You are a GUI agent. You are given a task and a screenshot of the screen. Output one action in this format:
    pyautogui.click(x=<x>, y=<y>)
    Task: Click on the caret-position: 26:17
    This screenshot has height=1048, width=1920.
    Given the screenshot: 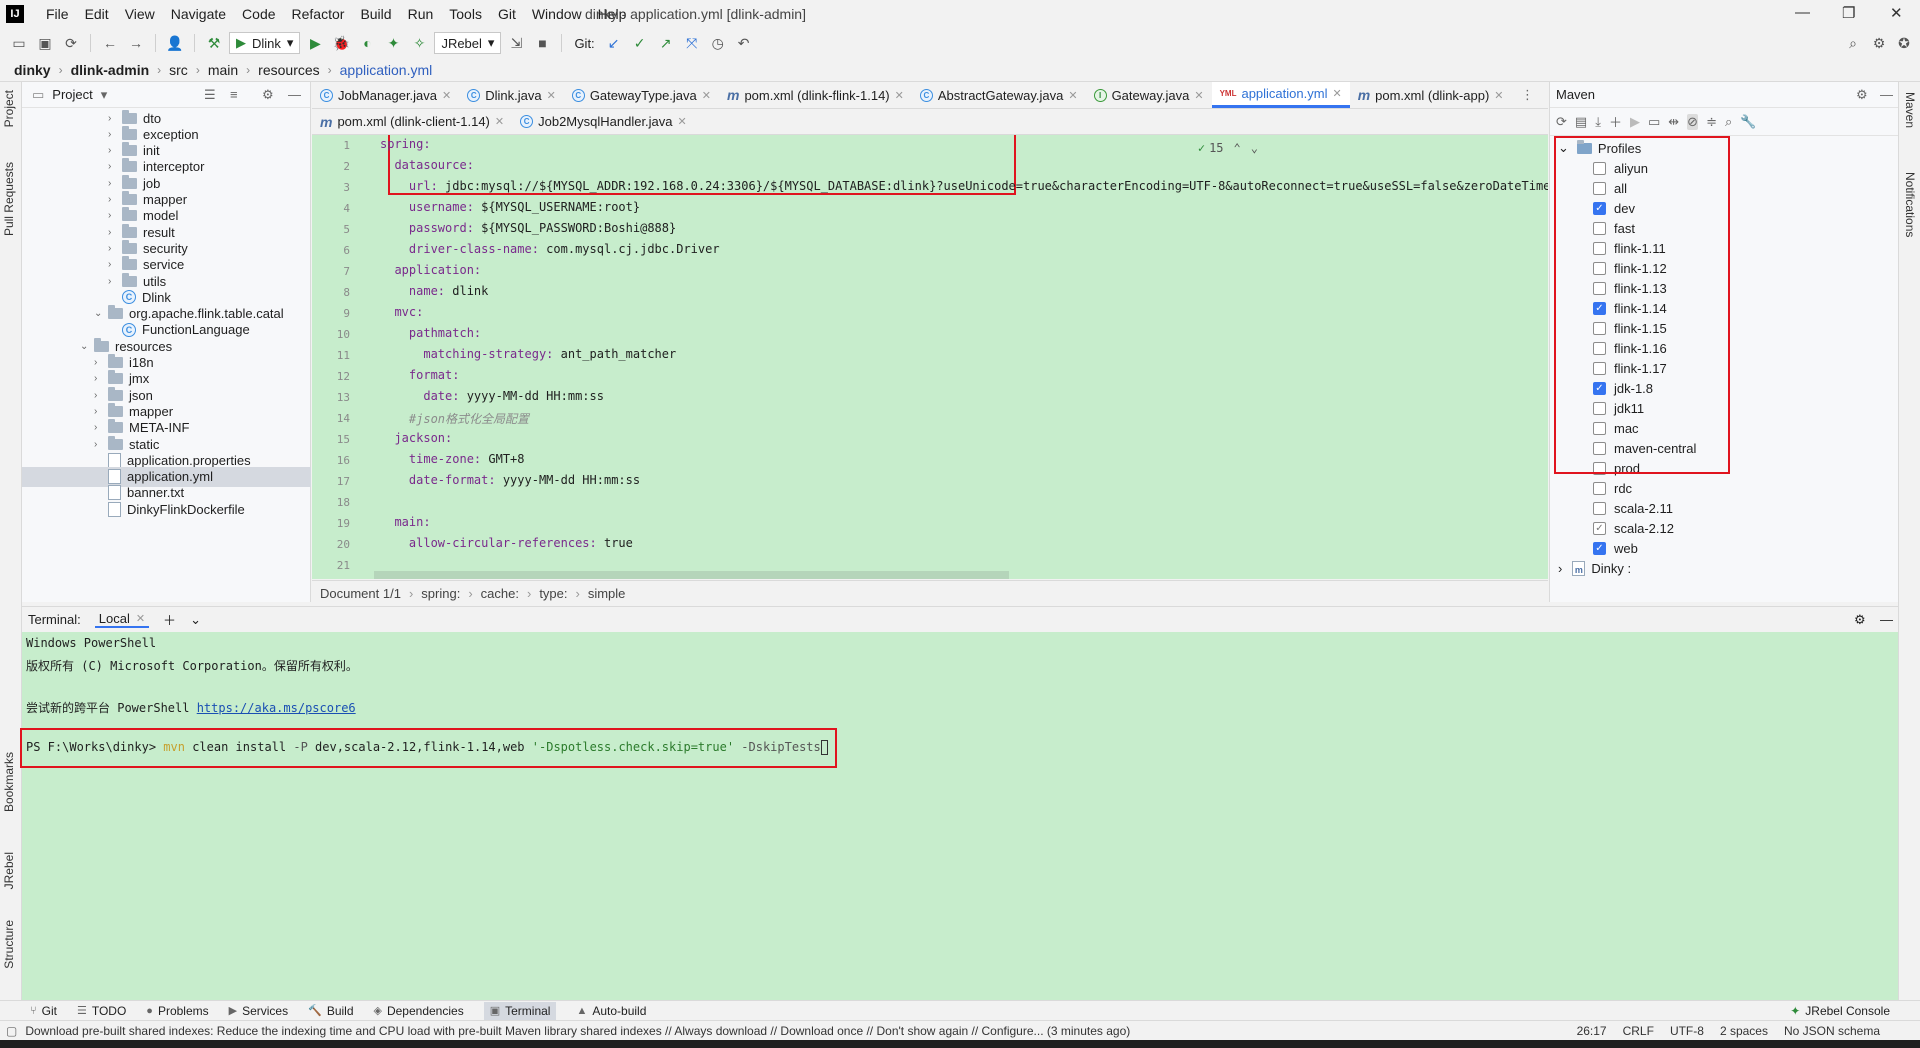 What is the action you would take?
    pyautogui.click(x=1592, y=1031)
    